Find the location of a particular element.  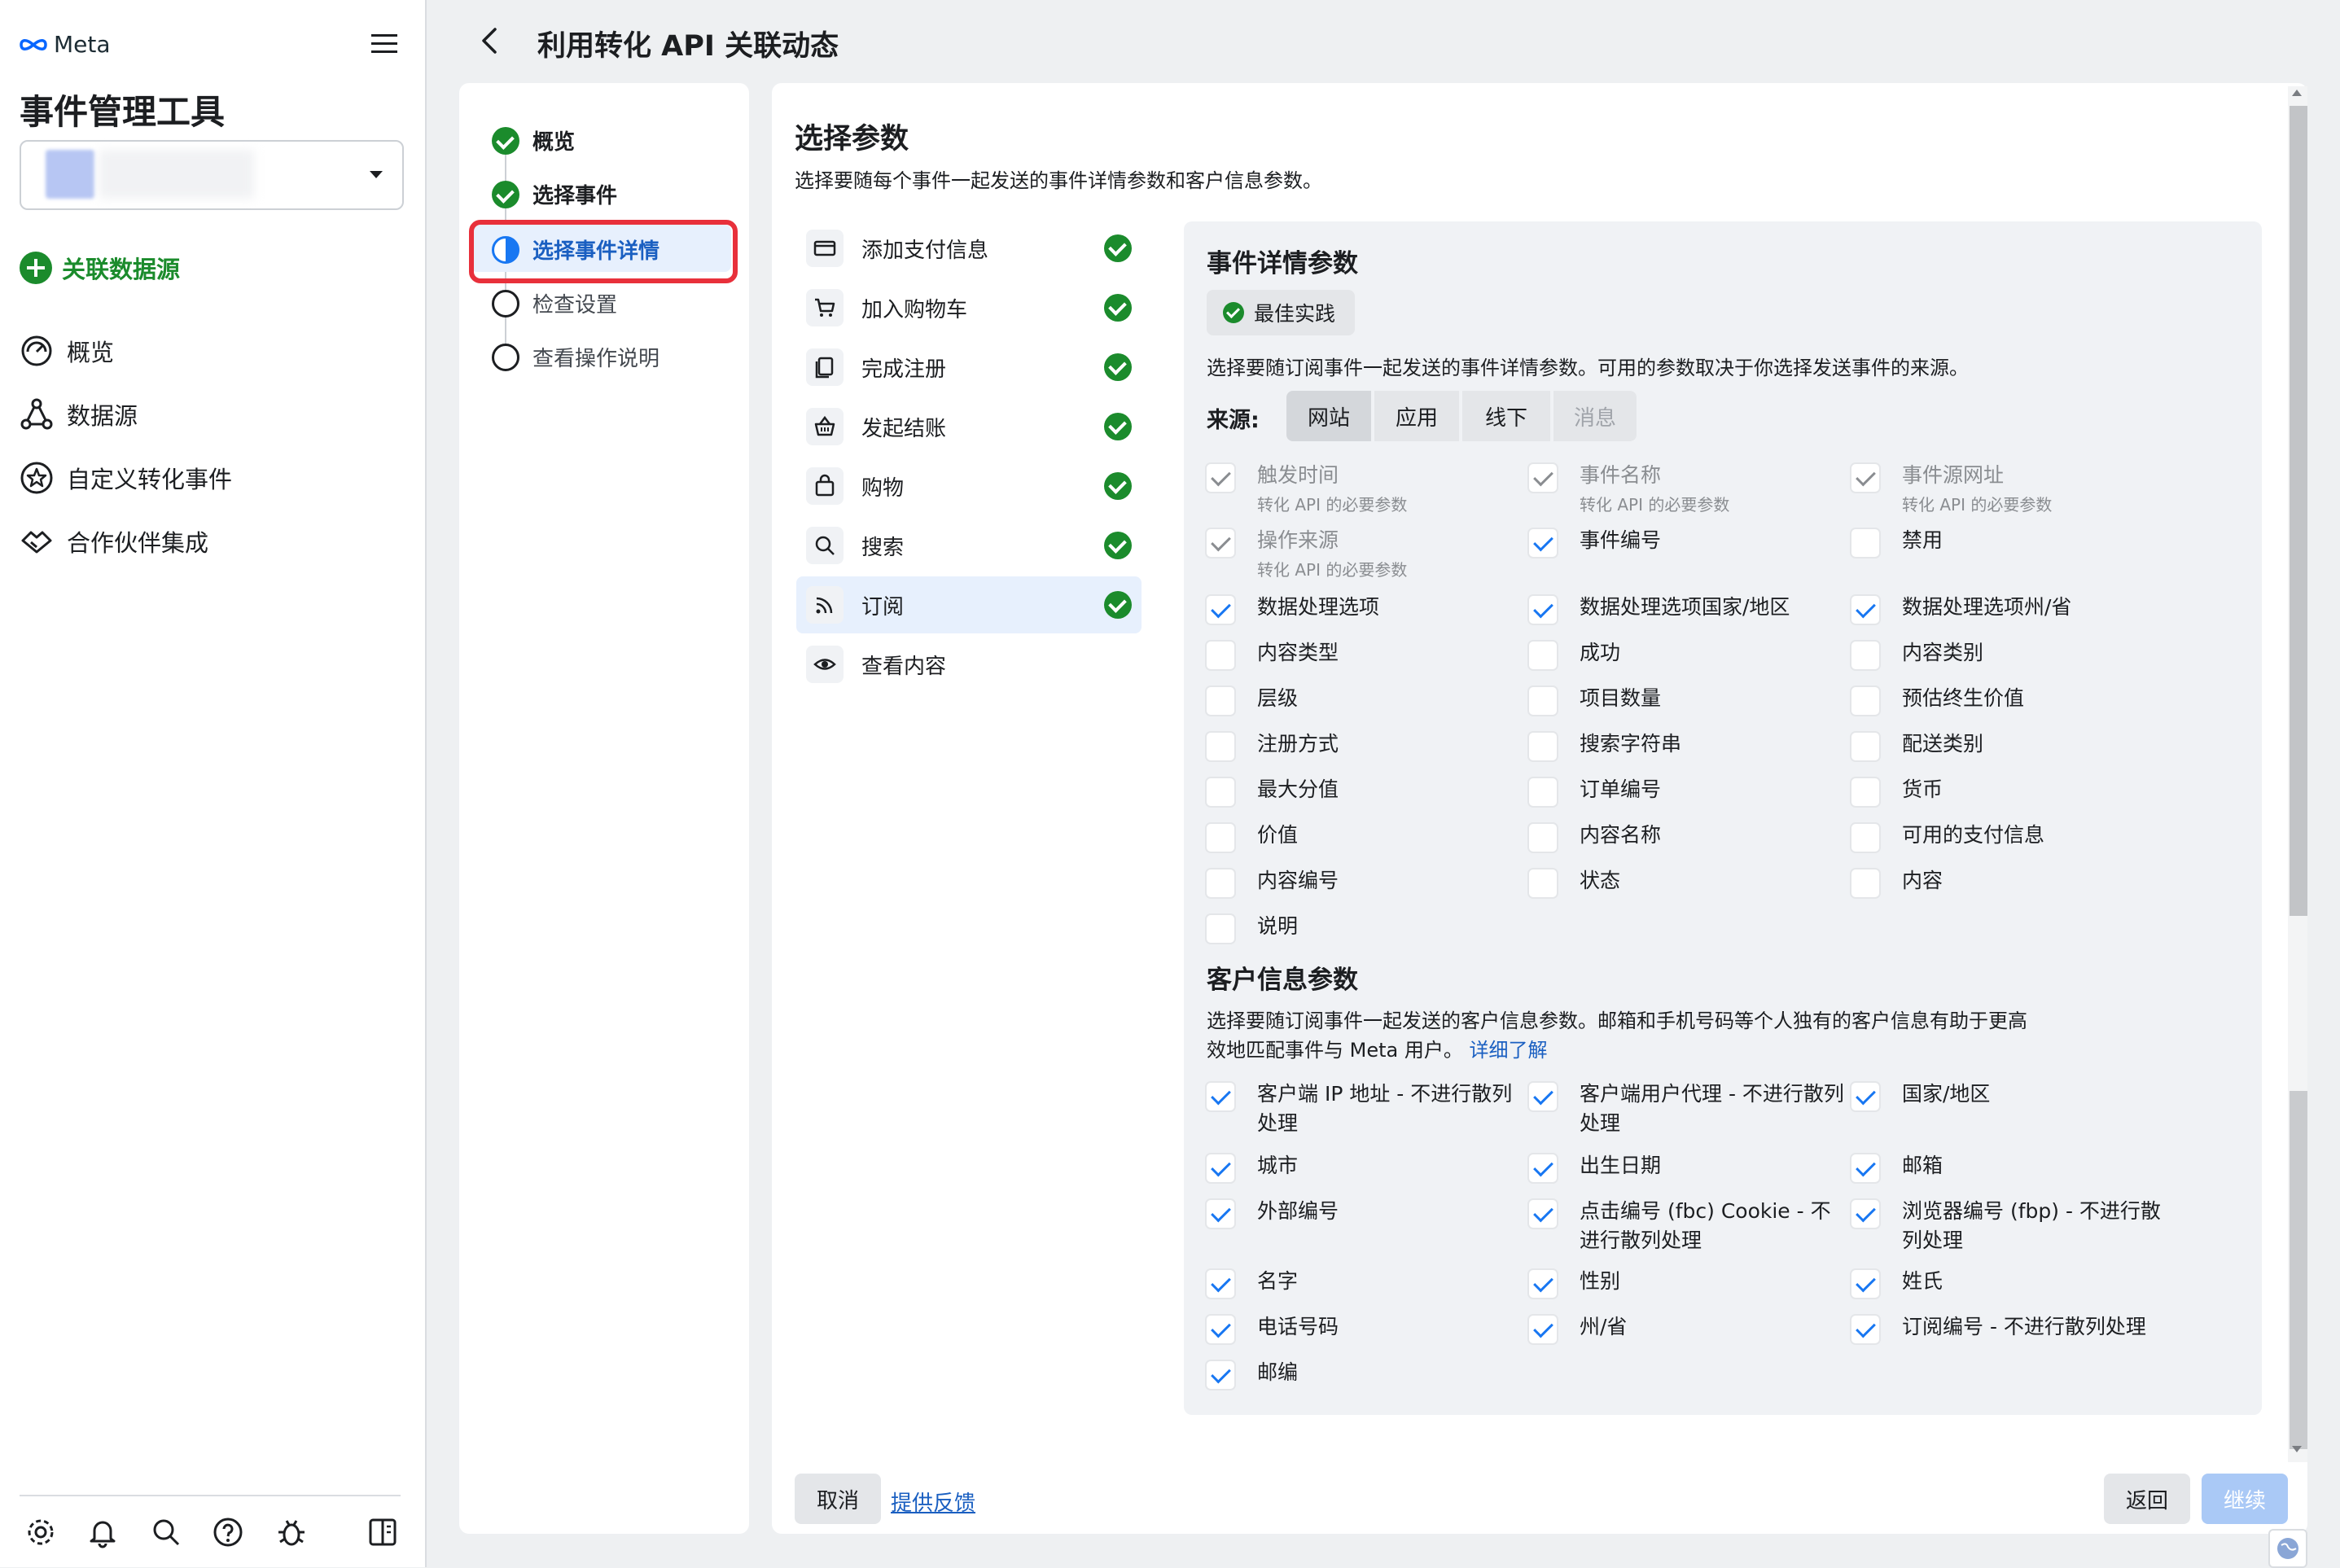

connect-data-source-button: 关联数据源 is located at coordinates (100, 268).